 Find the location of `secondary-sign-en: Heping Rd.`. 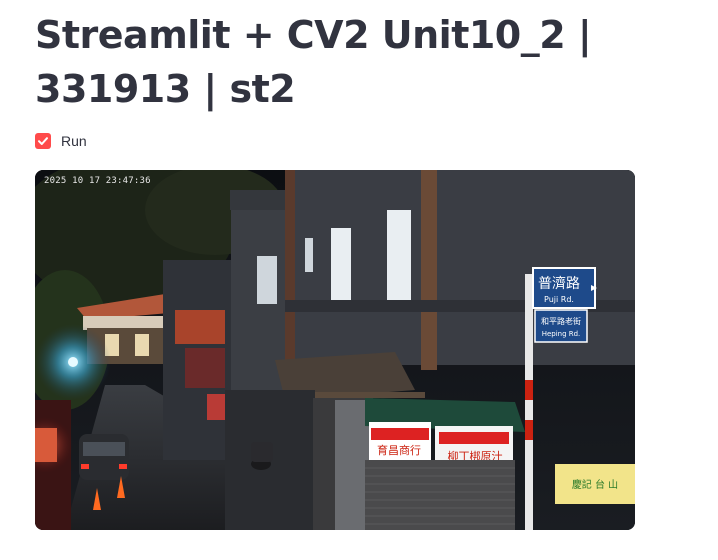

secondary-sign-en: Heping Rd. is located at coordinates (561, 334).